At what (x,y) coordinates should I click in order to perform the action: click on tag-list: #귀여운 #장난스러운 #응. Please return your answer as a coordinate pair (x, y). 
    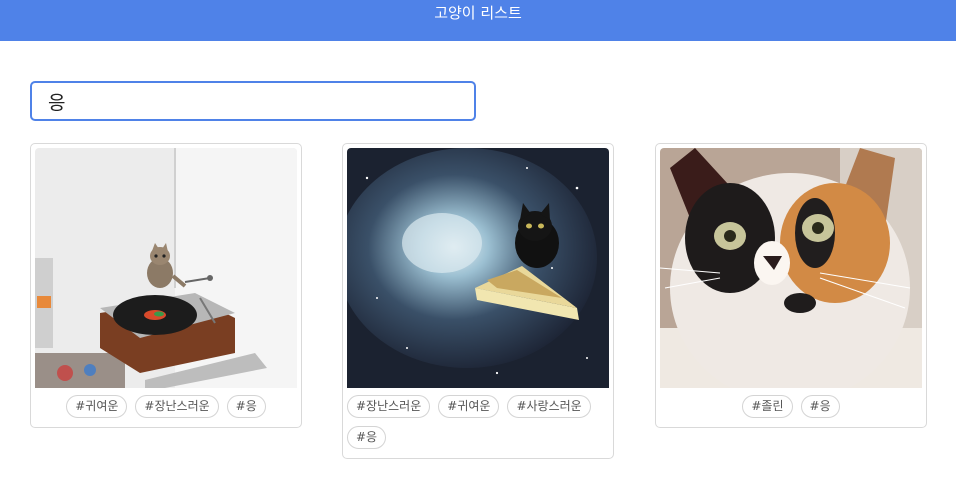
    Looking at the image, I should click on (166, 405).